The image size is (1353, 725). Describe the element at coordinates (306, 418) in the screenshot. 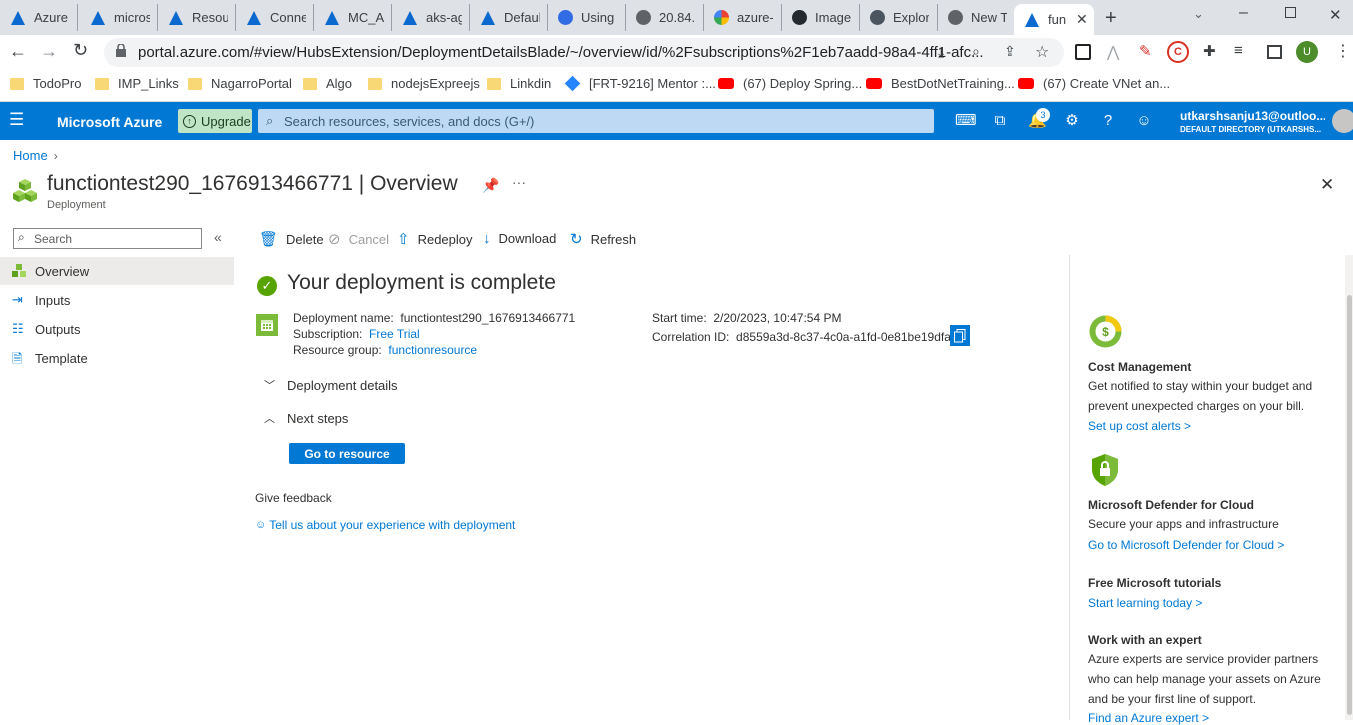

I see `next-steps-toggle: ︿ Next steps` at that location.